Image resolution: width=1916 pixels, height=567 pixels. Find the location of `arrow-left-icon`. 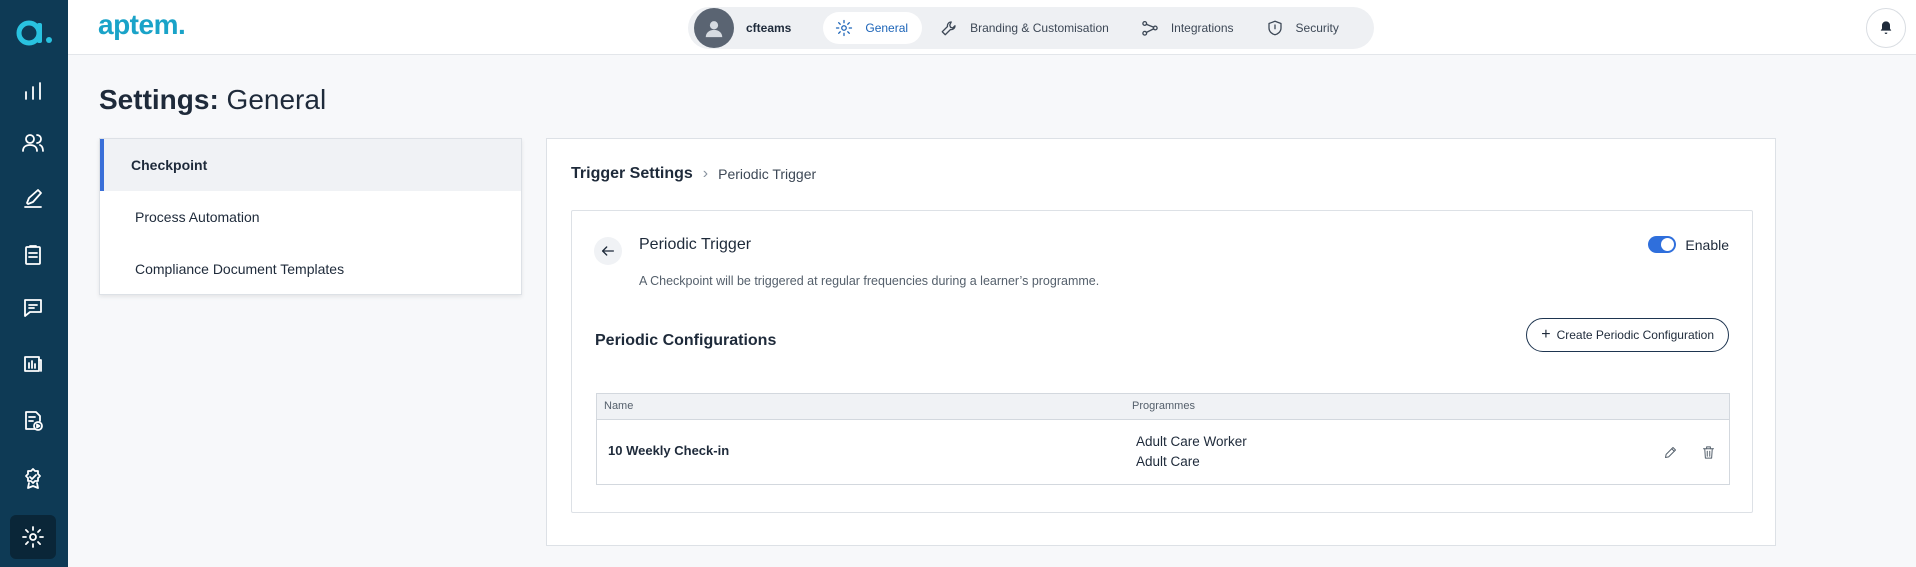

arrow-left-icon is located at coordinates (608, 251).